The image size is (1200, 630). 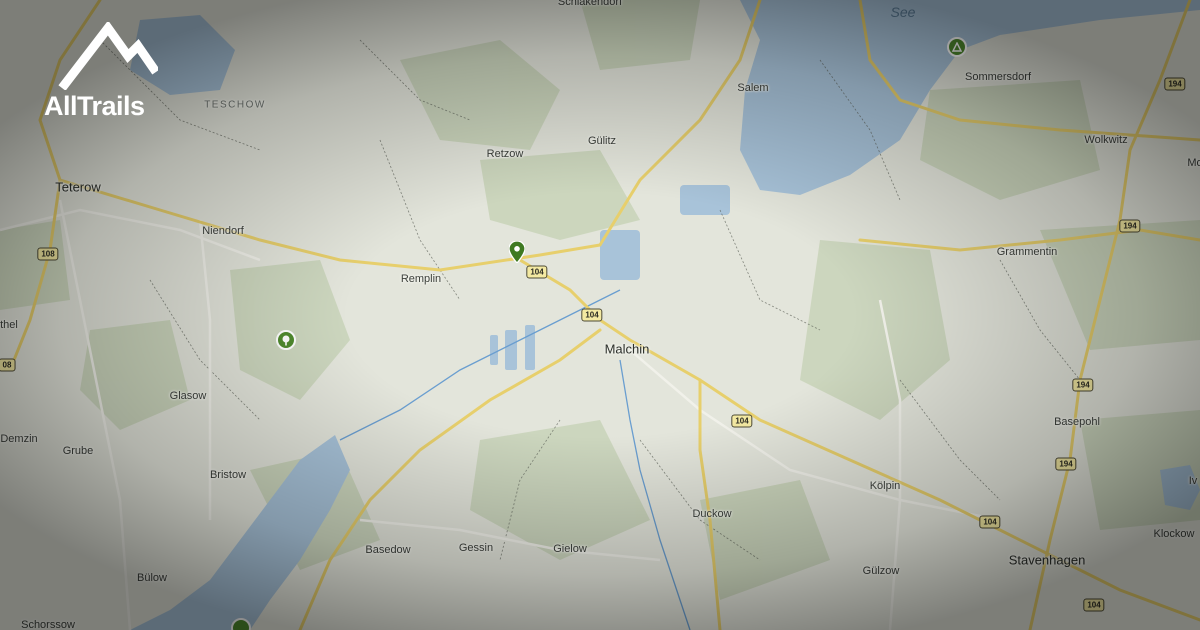 I want to click on place-label: Grammentin, so click(x=1027, y=252).